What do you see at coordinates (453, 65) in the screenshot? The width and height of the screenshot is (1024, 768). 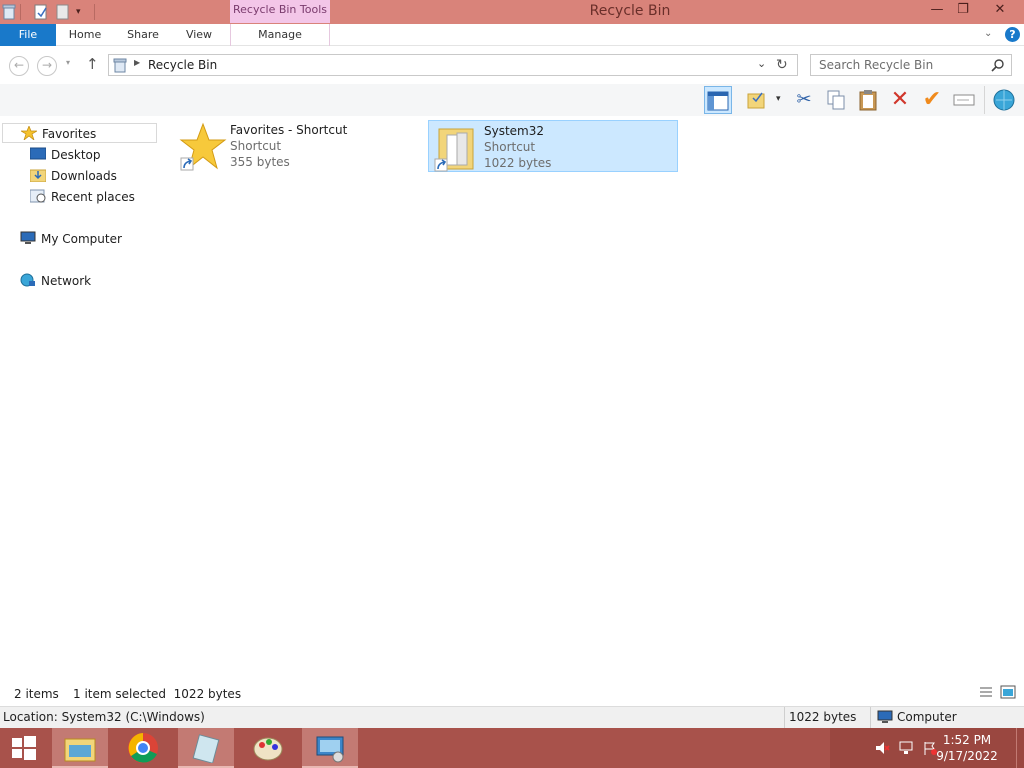 I see `address-field: ▶ Recycle Bin ⌄` at bounding box center [453, 65].